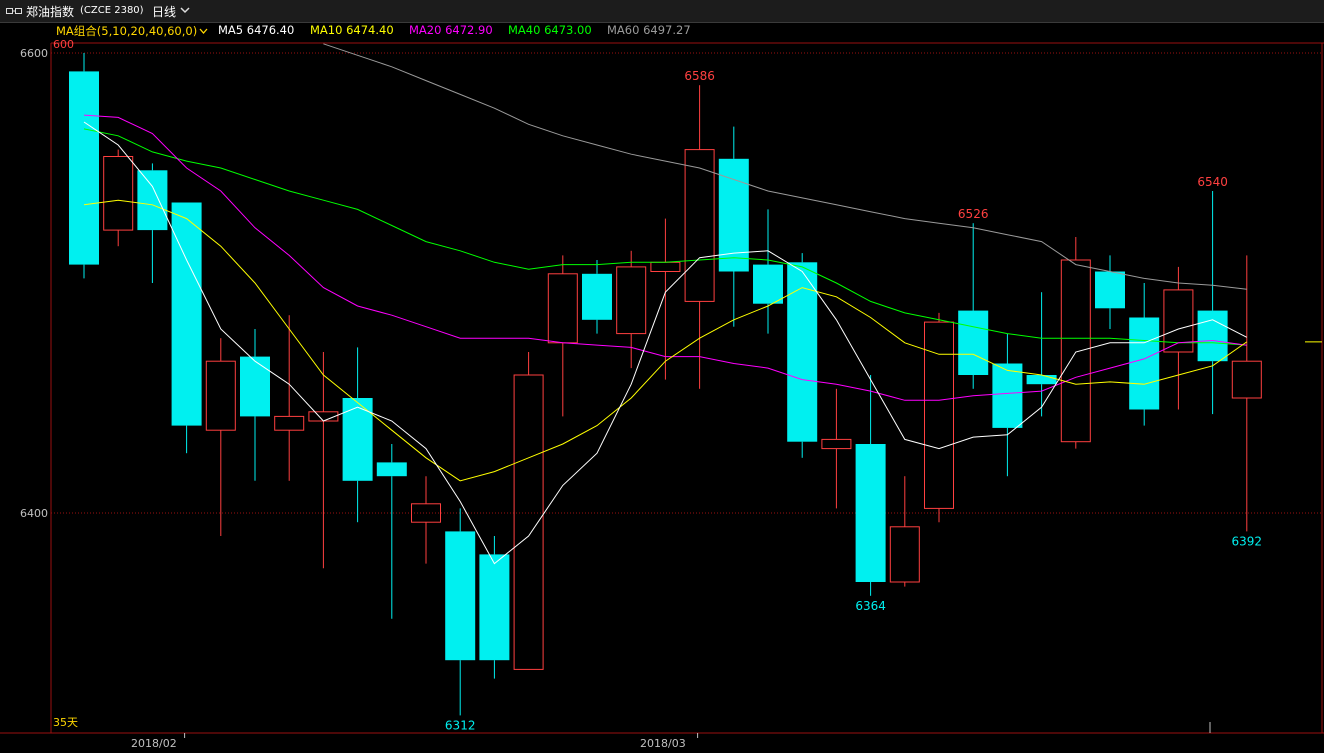 The width and height of the screenshot is (1324, 753). What do you see at coordinates (699, 76) in the screenshot?
I see `extreme-price-label: 6586` at bounding box center [699, 76].